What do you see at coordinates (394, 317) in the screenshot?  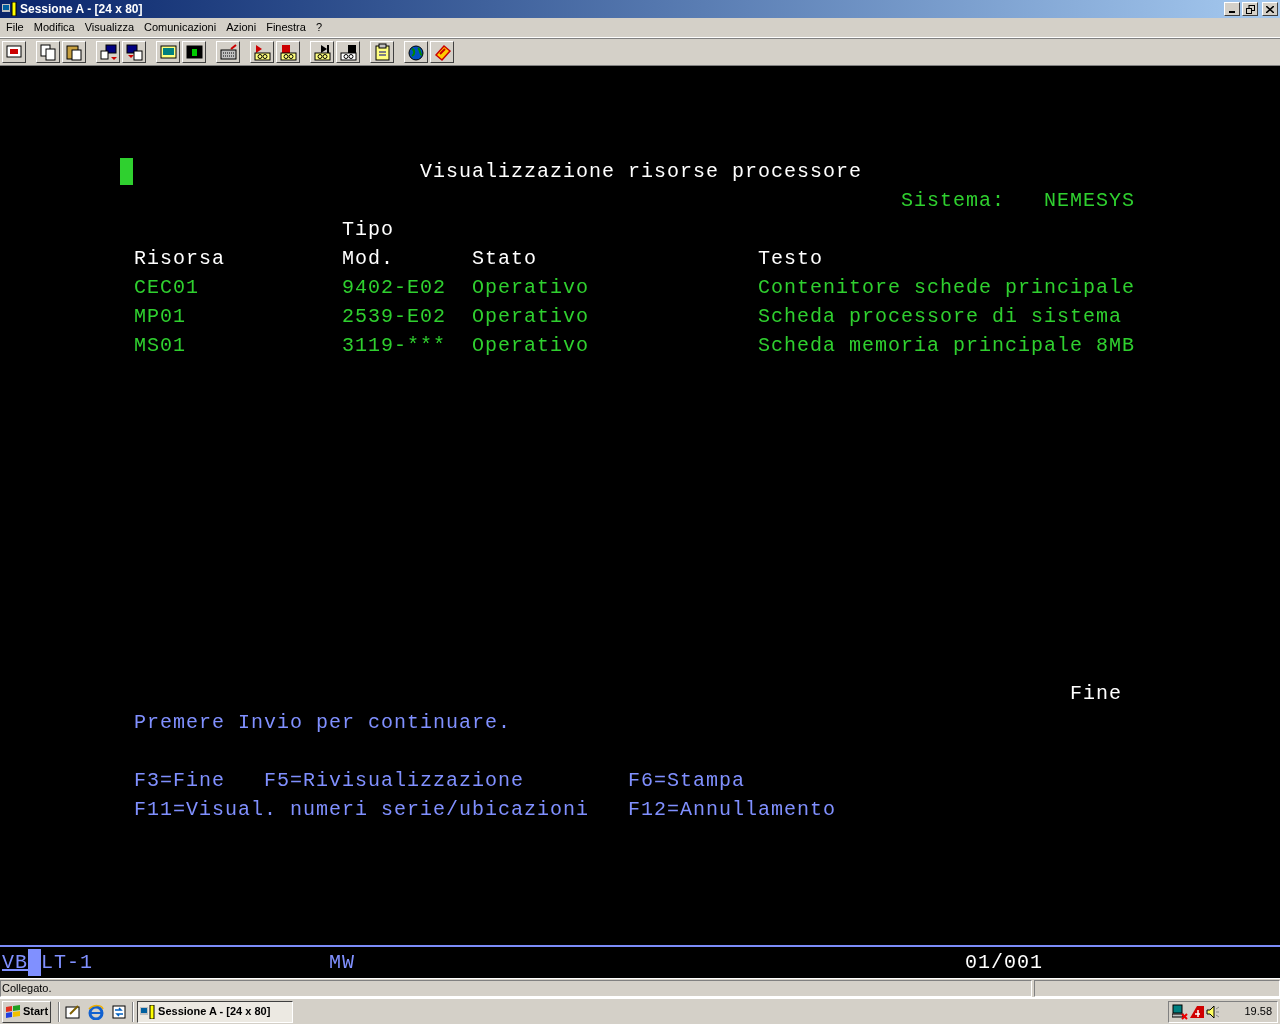 I see `table-cell-text: 2539-E02` at bounding box center [394, 317].